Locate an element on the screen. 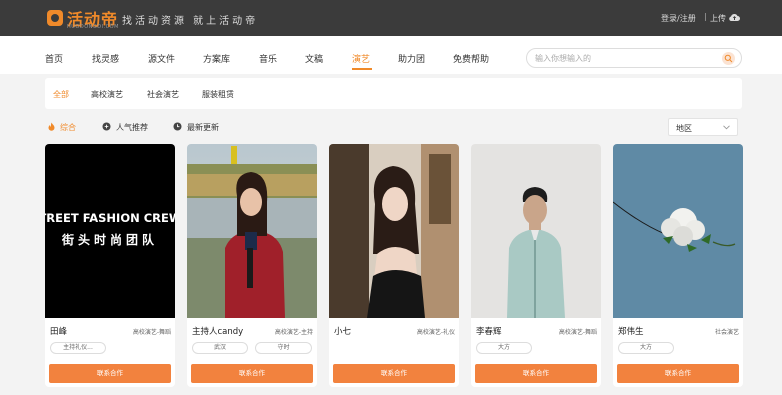 The image size is (782, 395). performer-name: 李春辉 is located at coordinates (489, 331).